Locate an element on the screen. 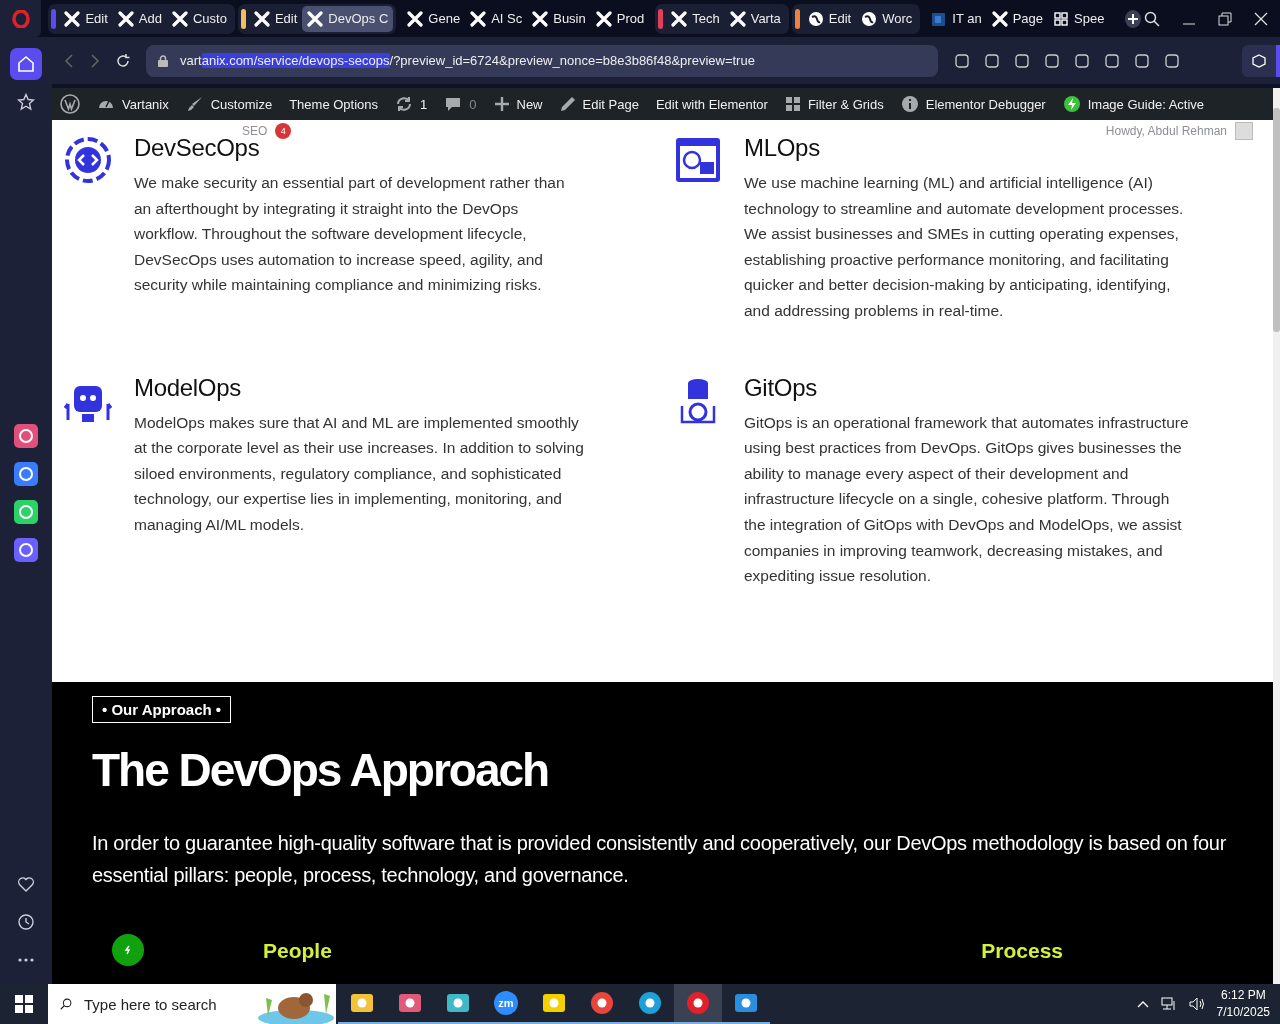  browser-tab: DevOps C is located at coordinates (348, 18).